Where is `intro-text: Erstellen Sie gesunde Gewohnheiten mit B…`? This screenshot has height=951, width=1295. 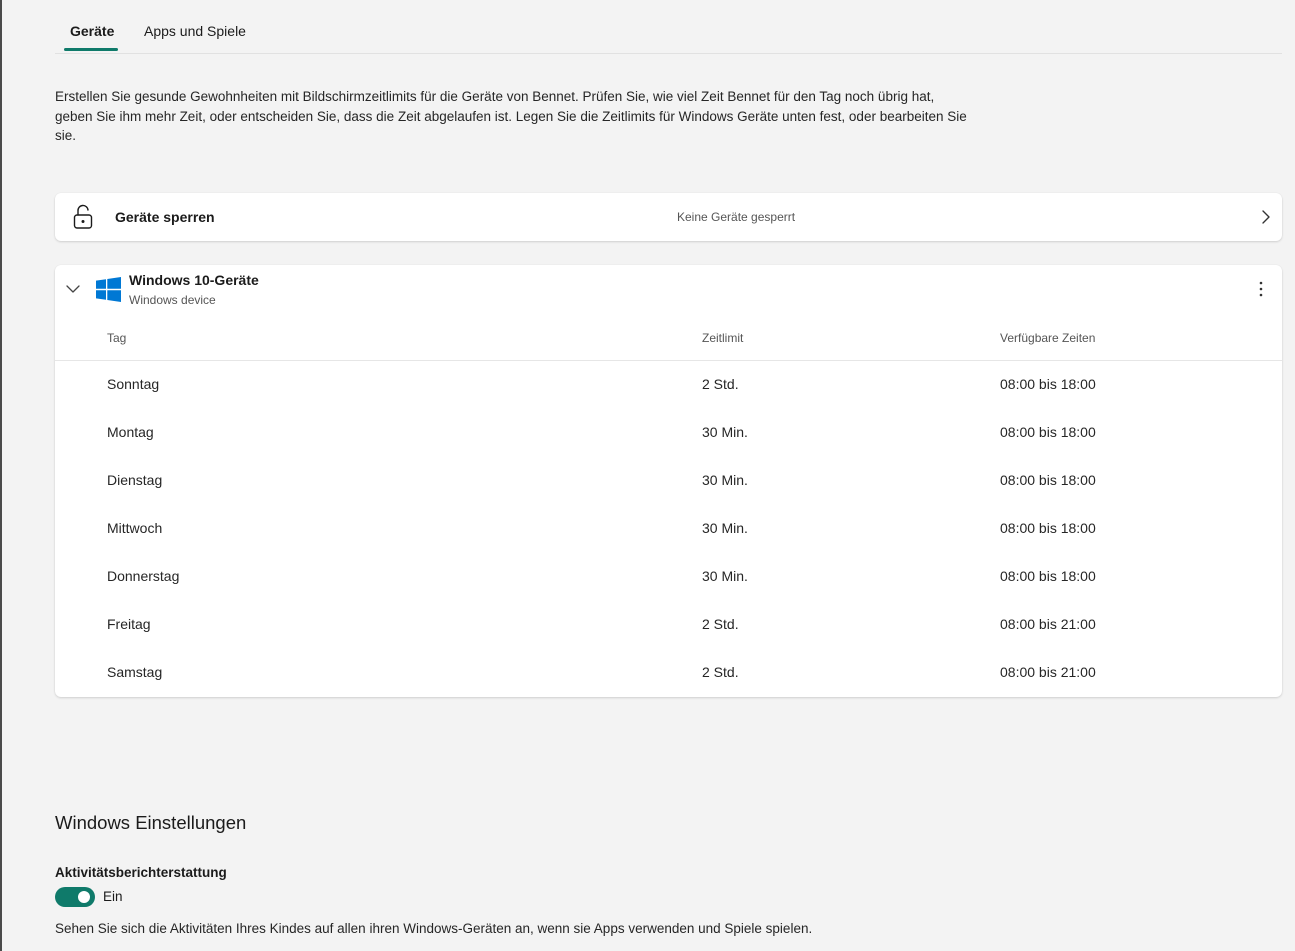
intro-text: Erstellen Sie gesunde Gewohnheiten mit B… is located at coordinates (511, 116).